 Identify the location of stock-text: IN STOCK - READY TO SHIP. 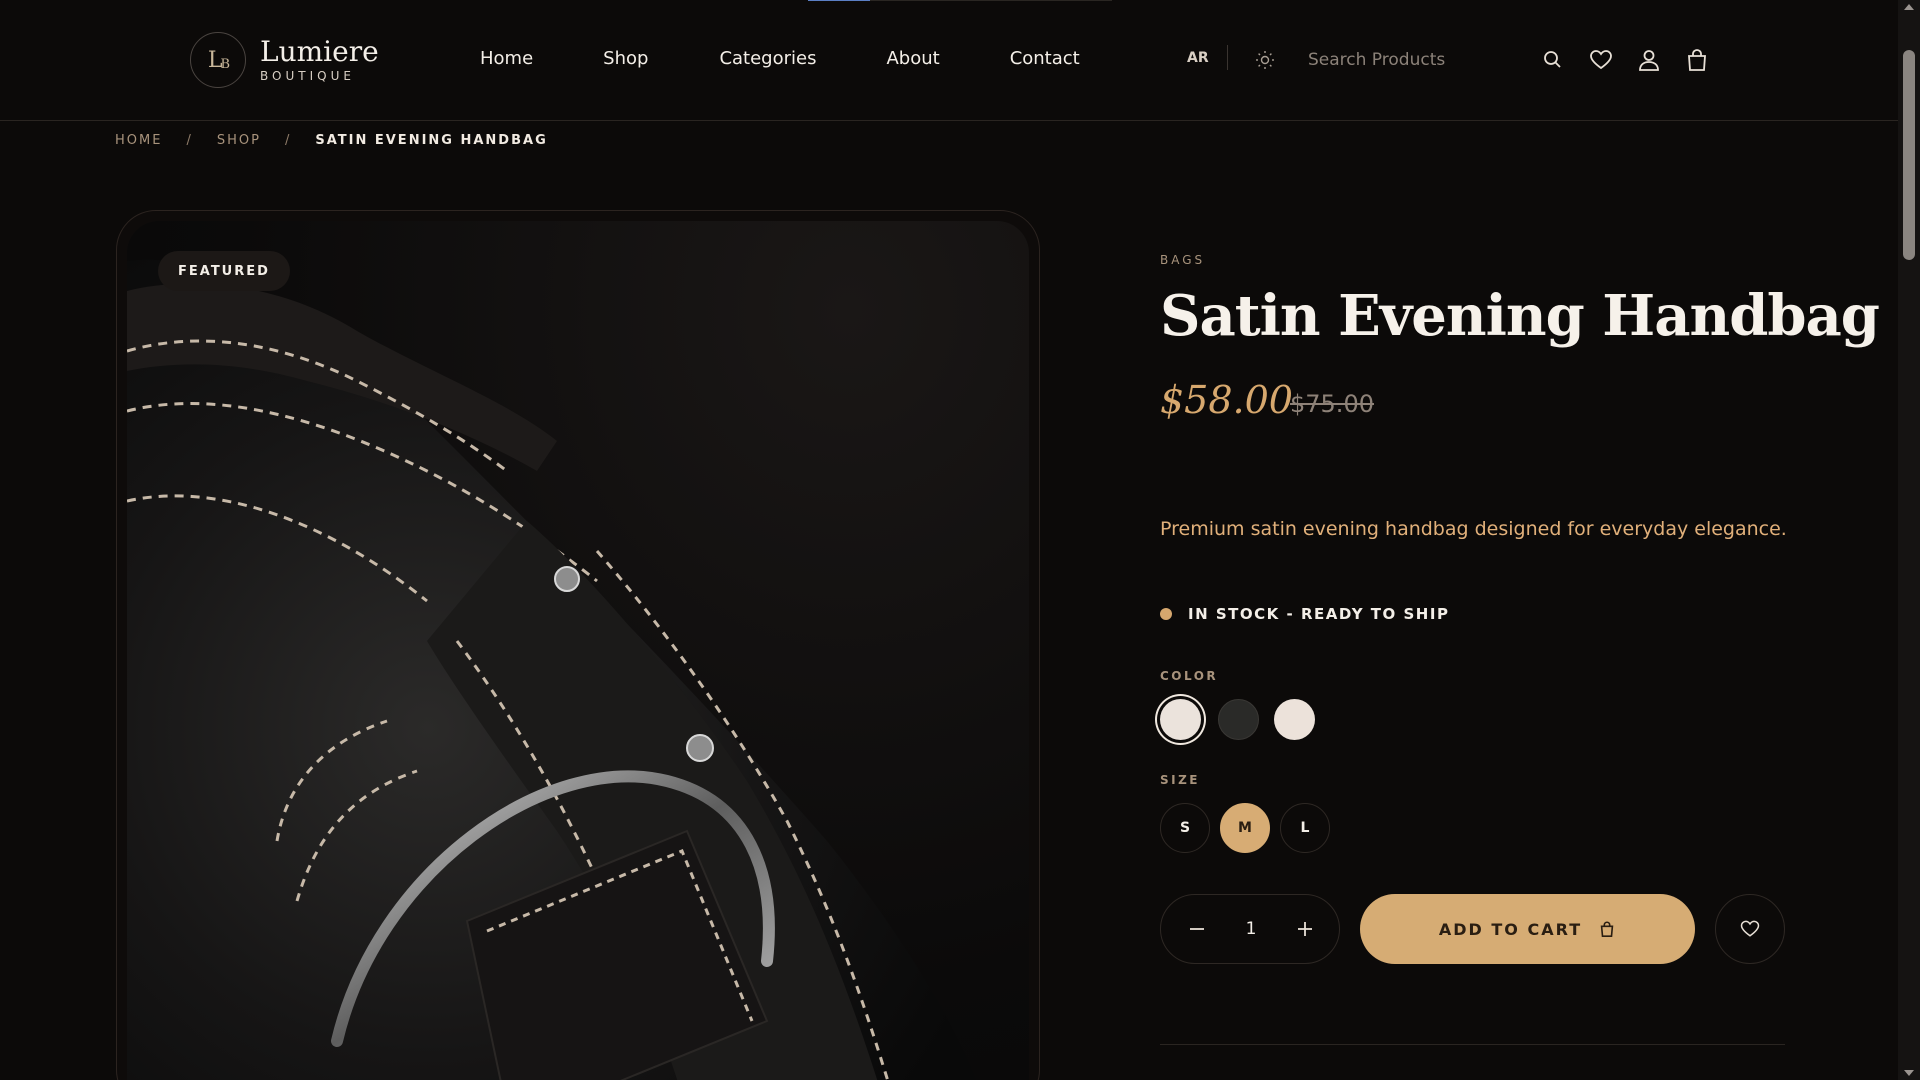
(1319, 614).